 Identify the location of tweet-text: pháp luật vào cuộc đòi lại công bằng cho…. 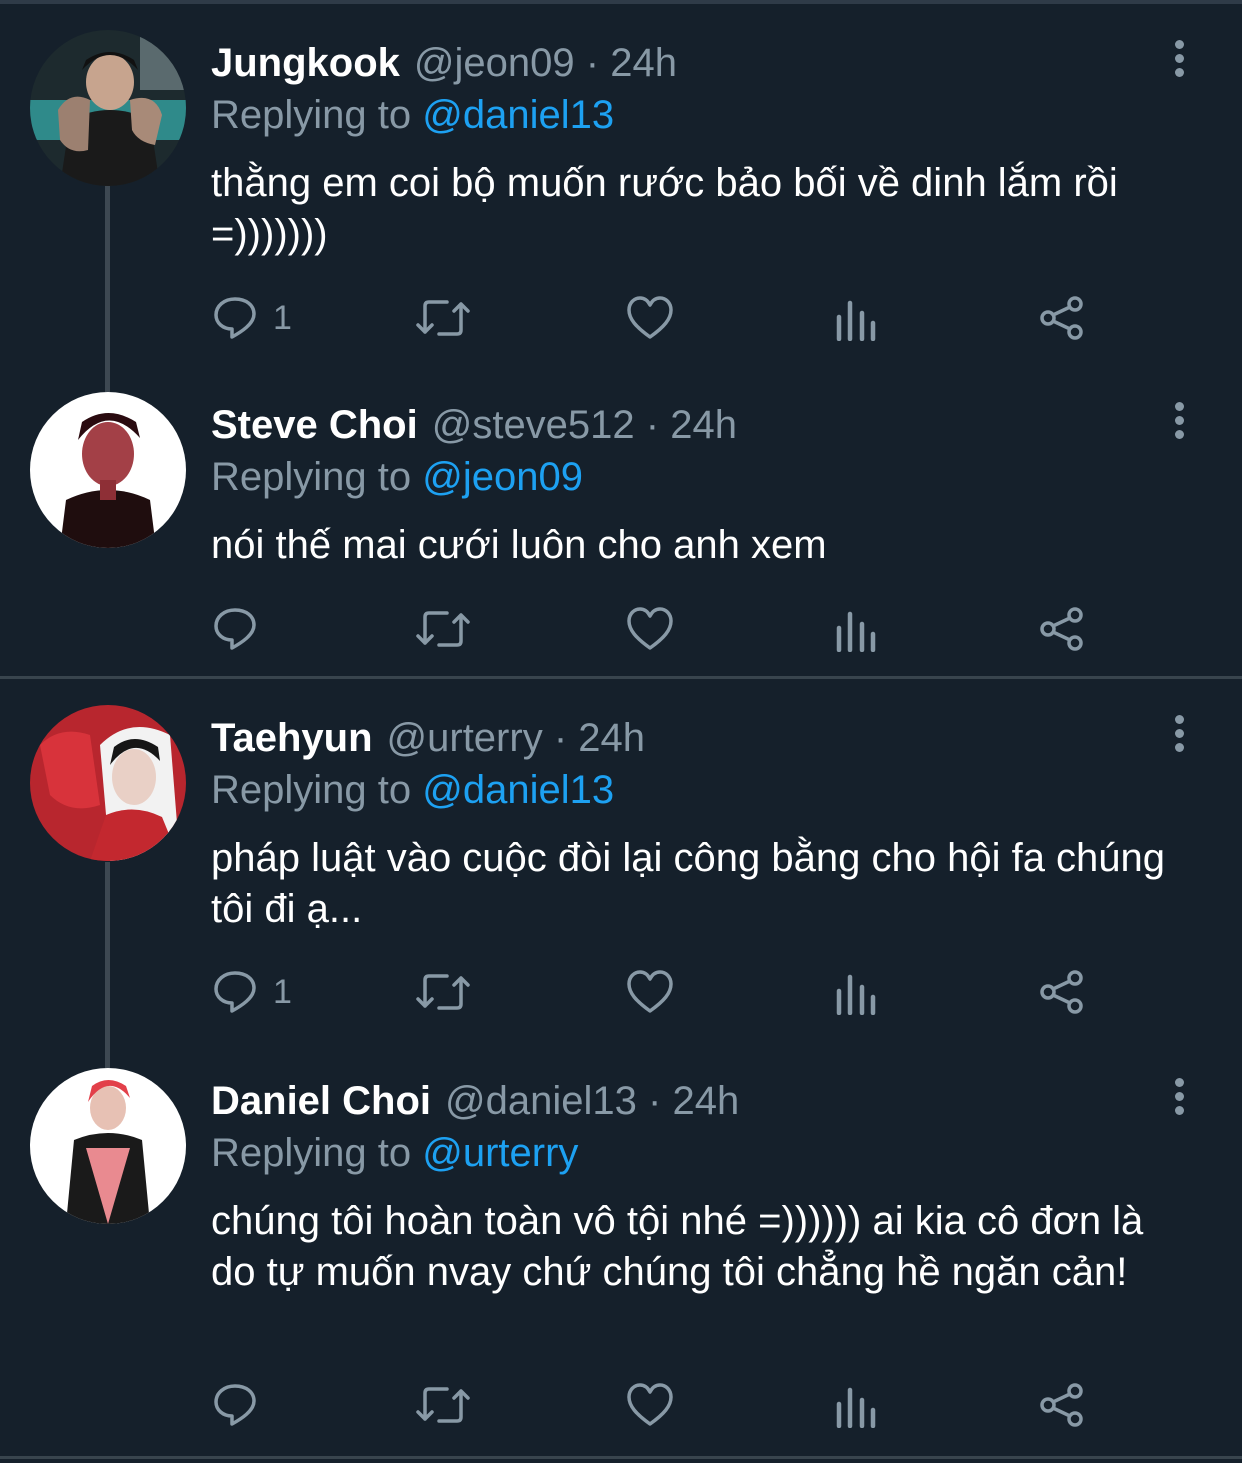
(688, 883).